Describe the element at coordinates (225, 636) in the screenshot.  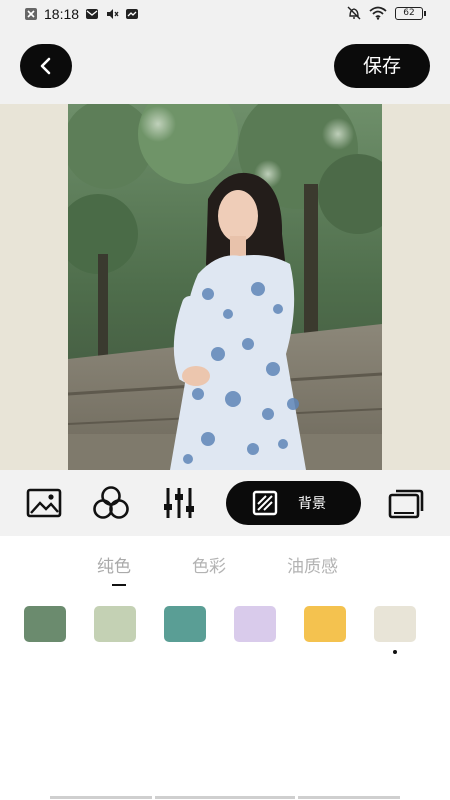
I see `color-swatches` at that location.